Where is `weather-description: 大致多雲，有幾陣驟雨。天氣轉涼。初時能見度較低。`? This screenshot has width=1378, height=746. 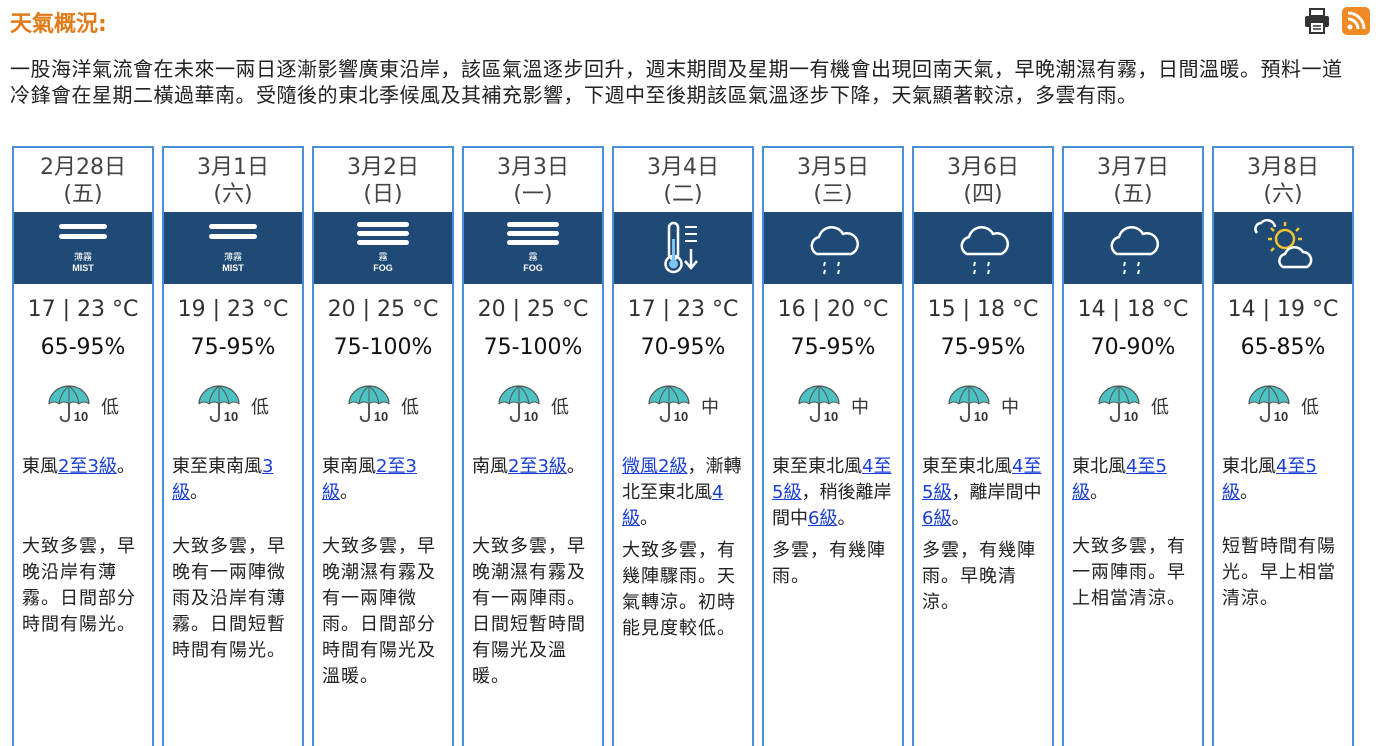
weather-description: 大致多雲，有幾陣驟雨。天氣轉涼。初時能見度較低。 is located at coordinates (679, 589).